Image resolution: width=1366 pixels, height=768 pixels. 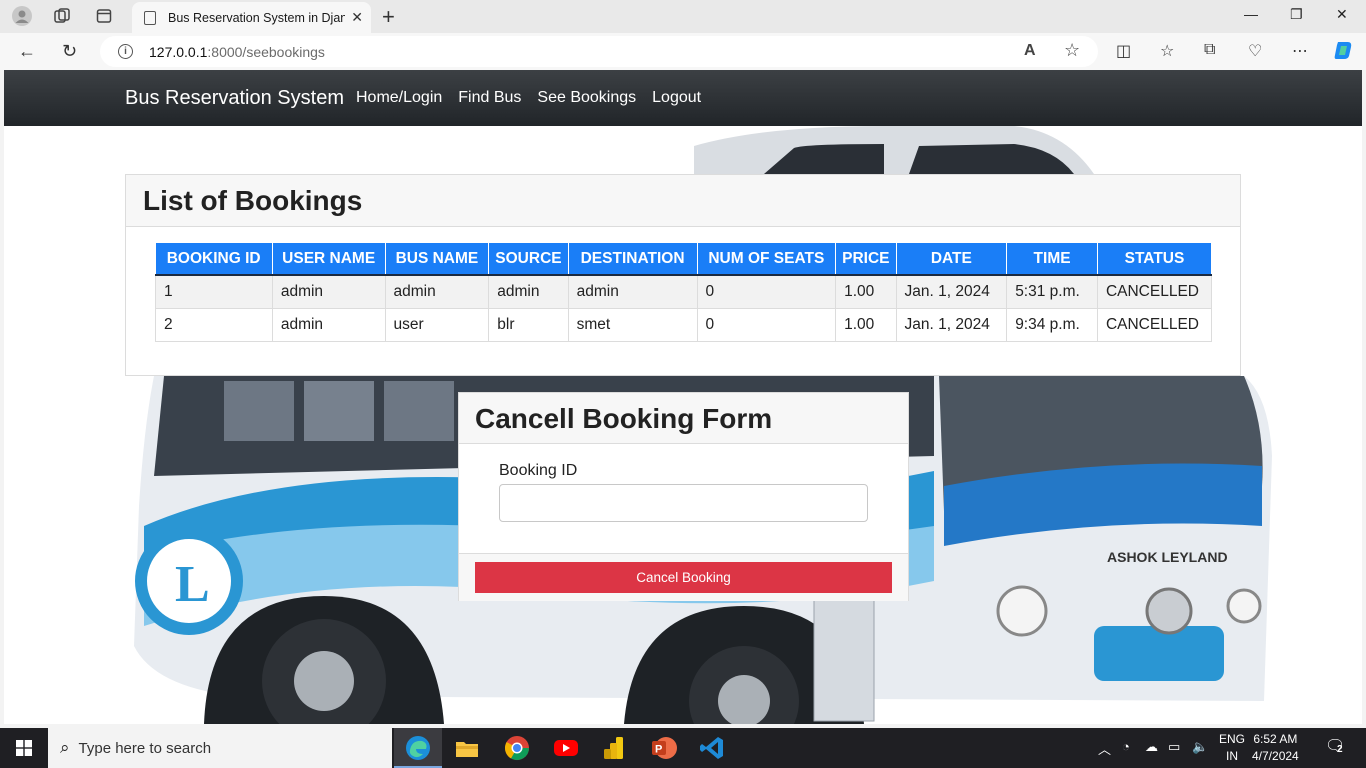 What do you see at coordinates (712, 748) in the screenshot?
I see `vscode-icon` at bounding box center [712, 748].